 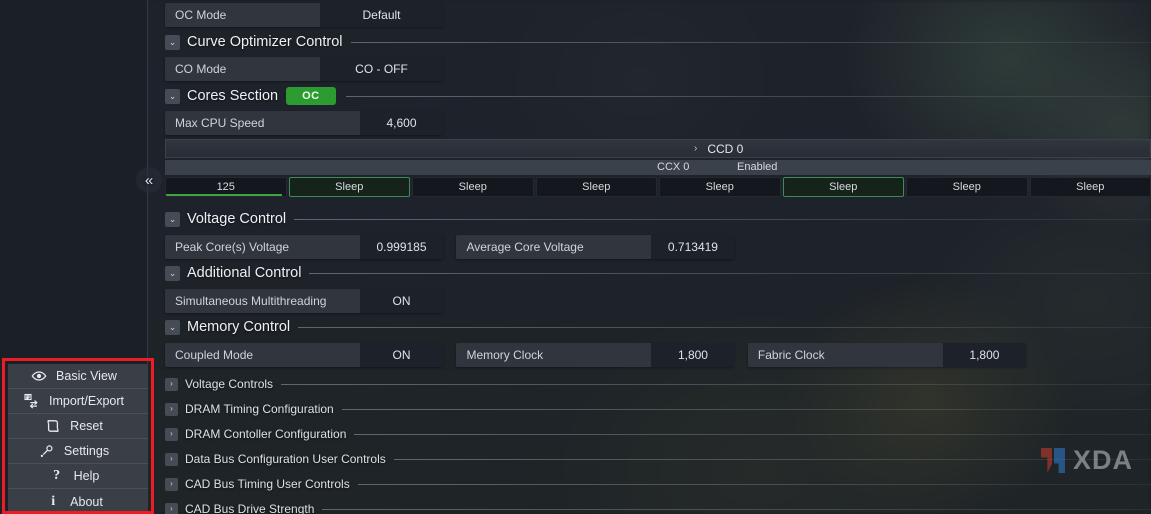 I want to click on section-title: CAD Bus Drive Strength, so click(x=250, y=508).